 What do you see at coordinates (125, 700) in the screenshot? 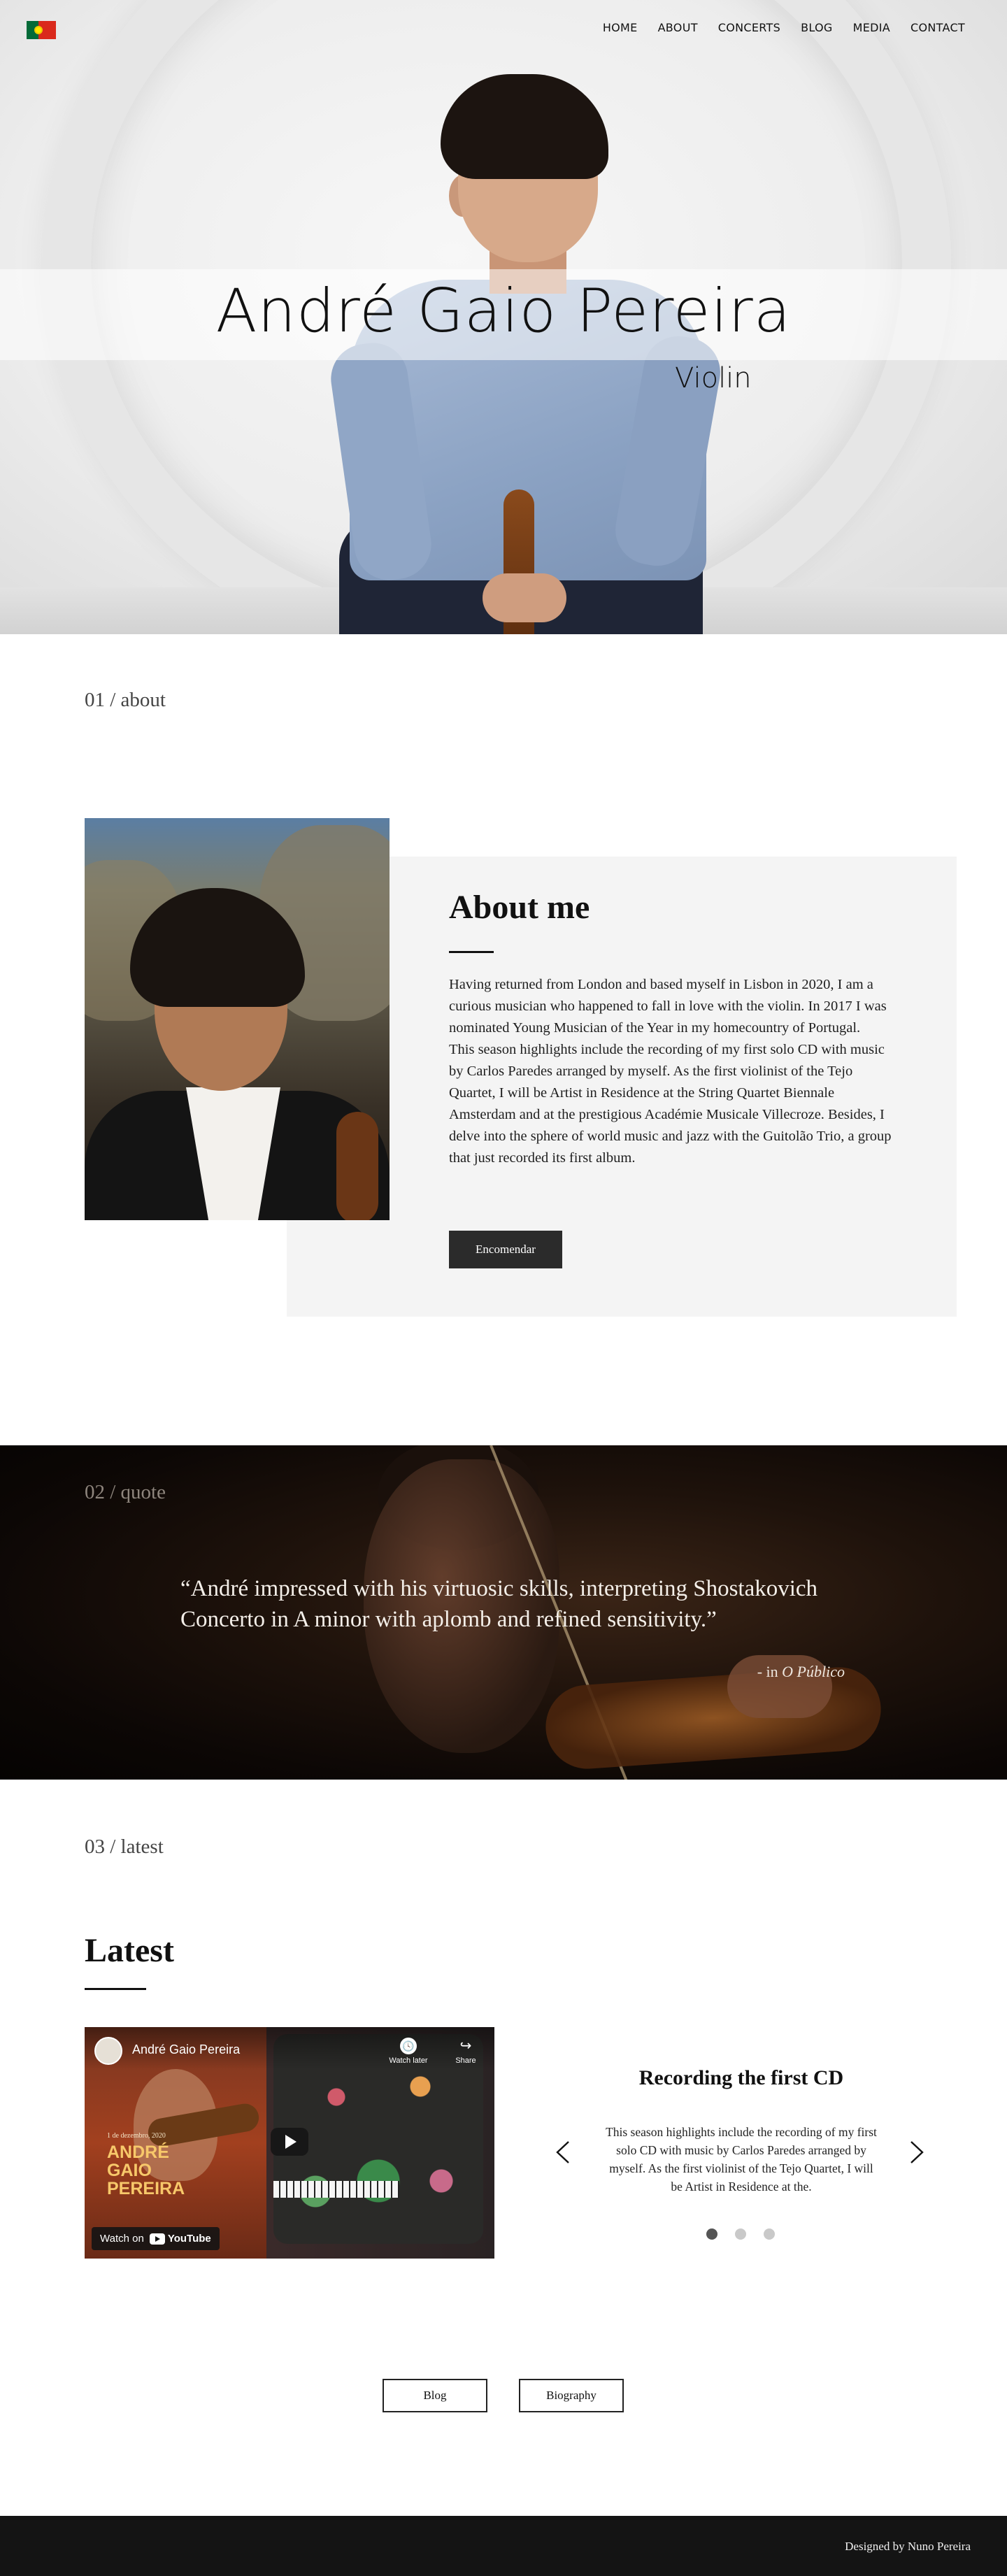
I see `section-label-about: 01 / about` at bounding box center [125, 700].